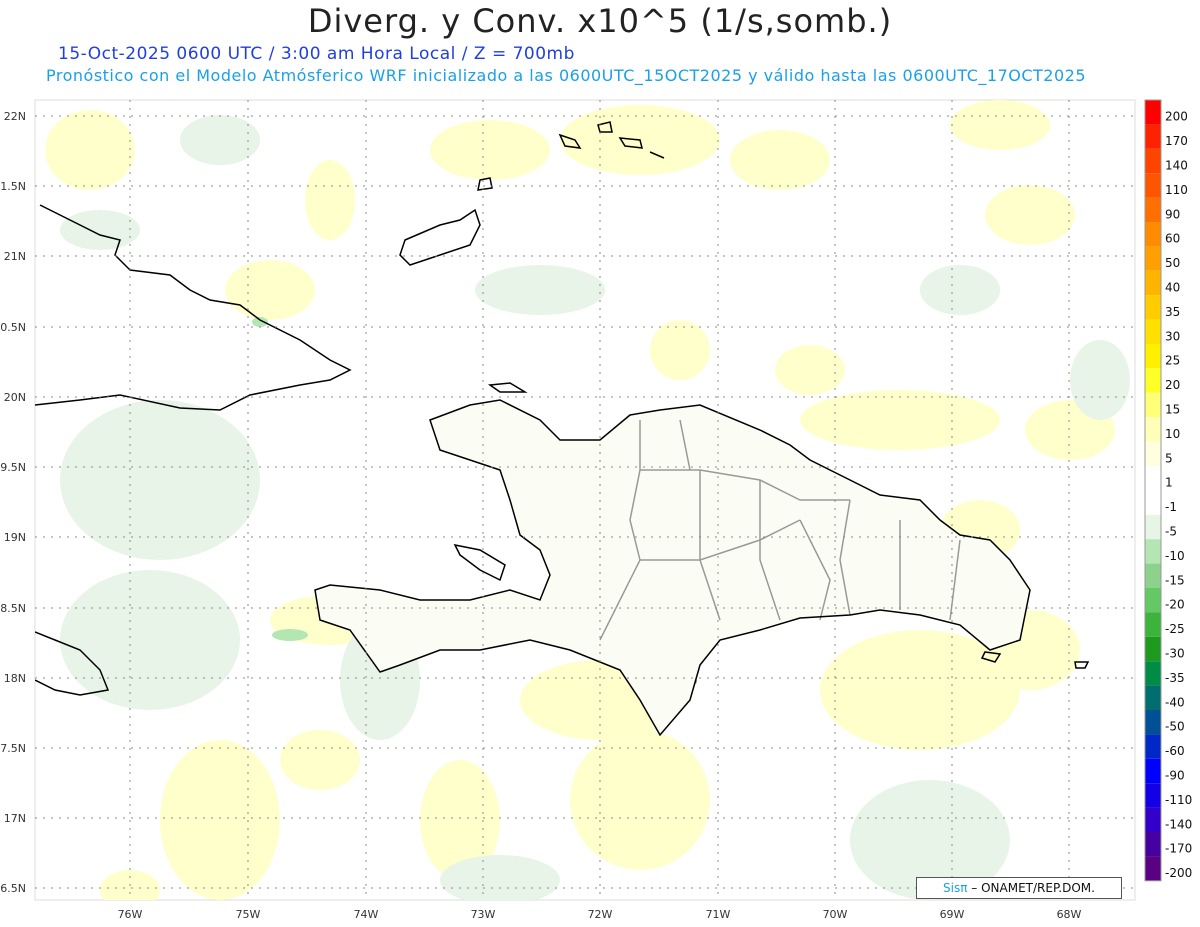 The height and width of the screenshot is (927, 1200). What do you see at coordinates (1033, 888) in the screenshot?
I see `credit-text: – ONAMET/REP.DOM.` at bounding box center [1033, 888].